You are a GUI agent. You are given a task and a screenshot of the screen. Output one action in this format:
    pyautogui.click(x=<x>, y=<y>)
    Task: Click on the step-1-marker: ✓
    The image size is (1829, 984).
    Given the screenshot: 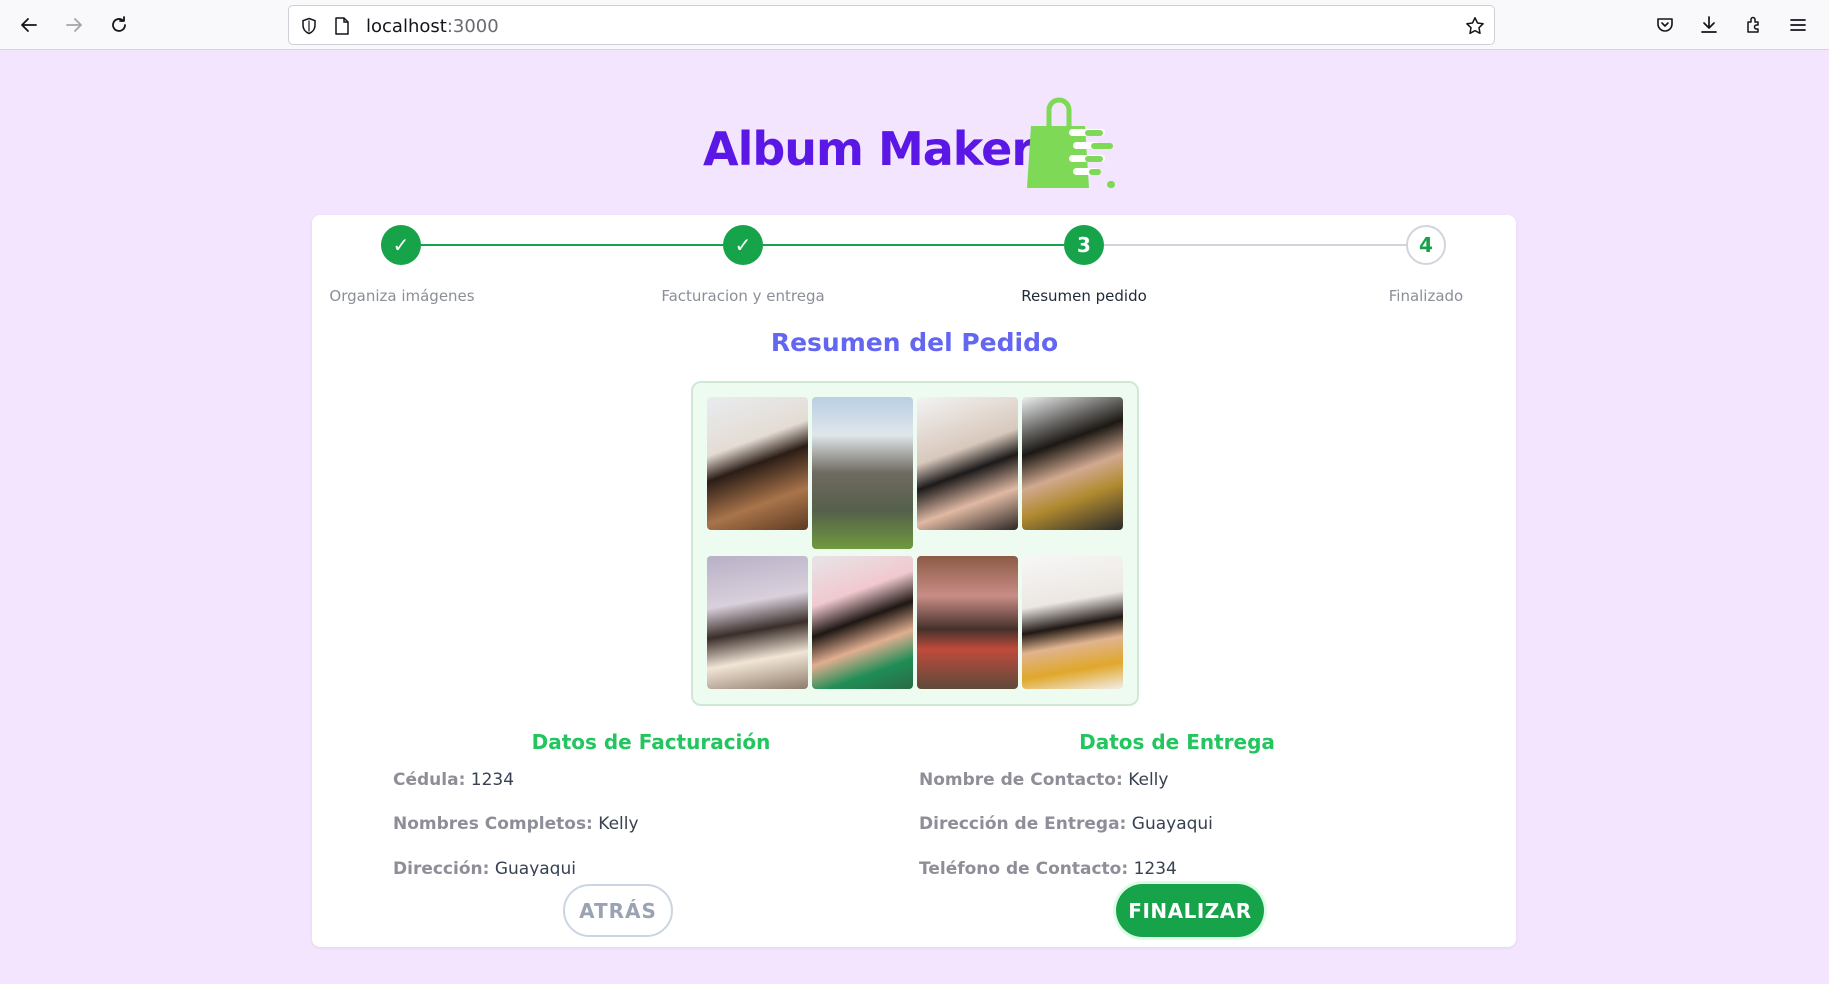 What is the action you would take?
    pyautogui.click(x=401, y=245)
    